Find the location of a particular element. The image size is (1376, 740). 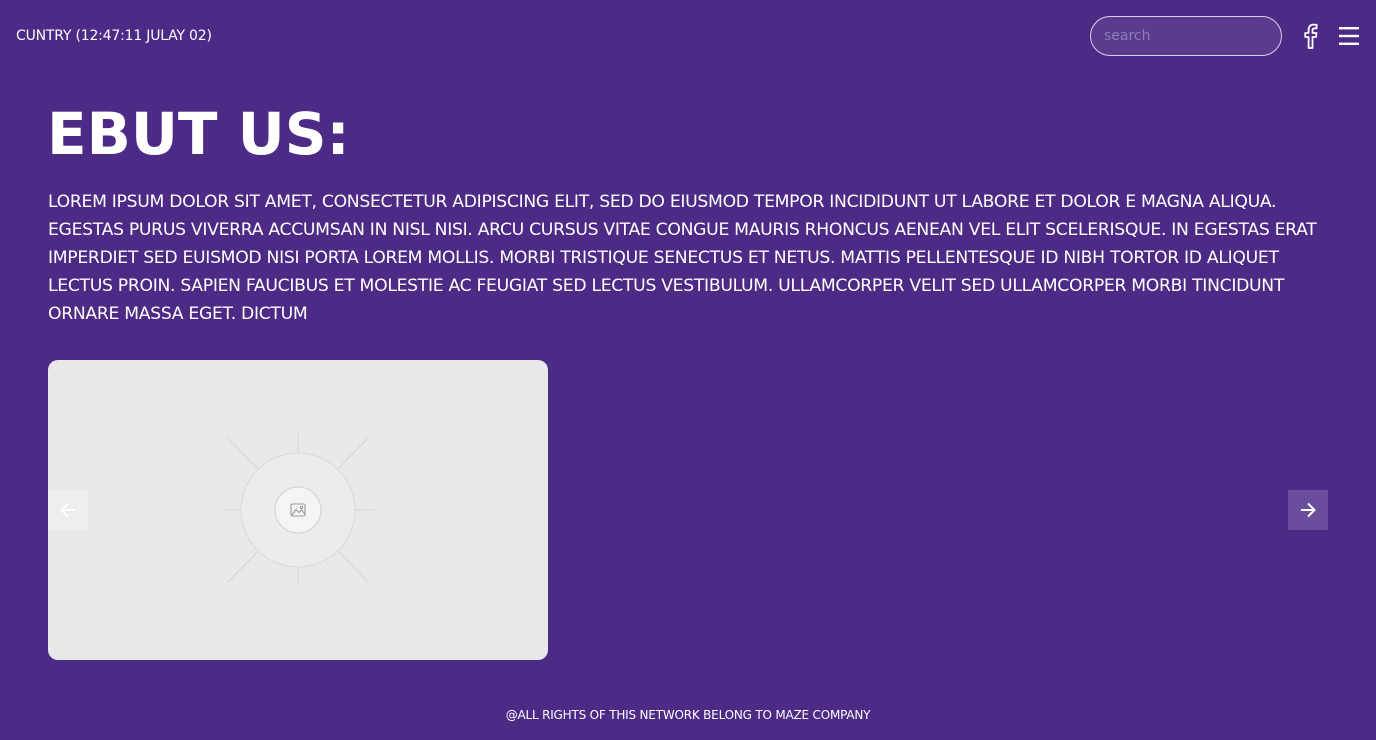

menu-icon is located at coordinates (1349, 36).